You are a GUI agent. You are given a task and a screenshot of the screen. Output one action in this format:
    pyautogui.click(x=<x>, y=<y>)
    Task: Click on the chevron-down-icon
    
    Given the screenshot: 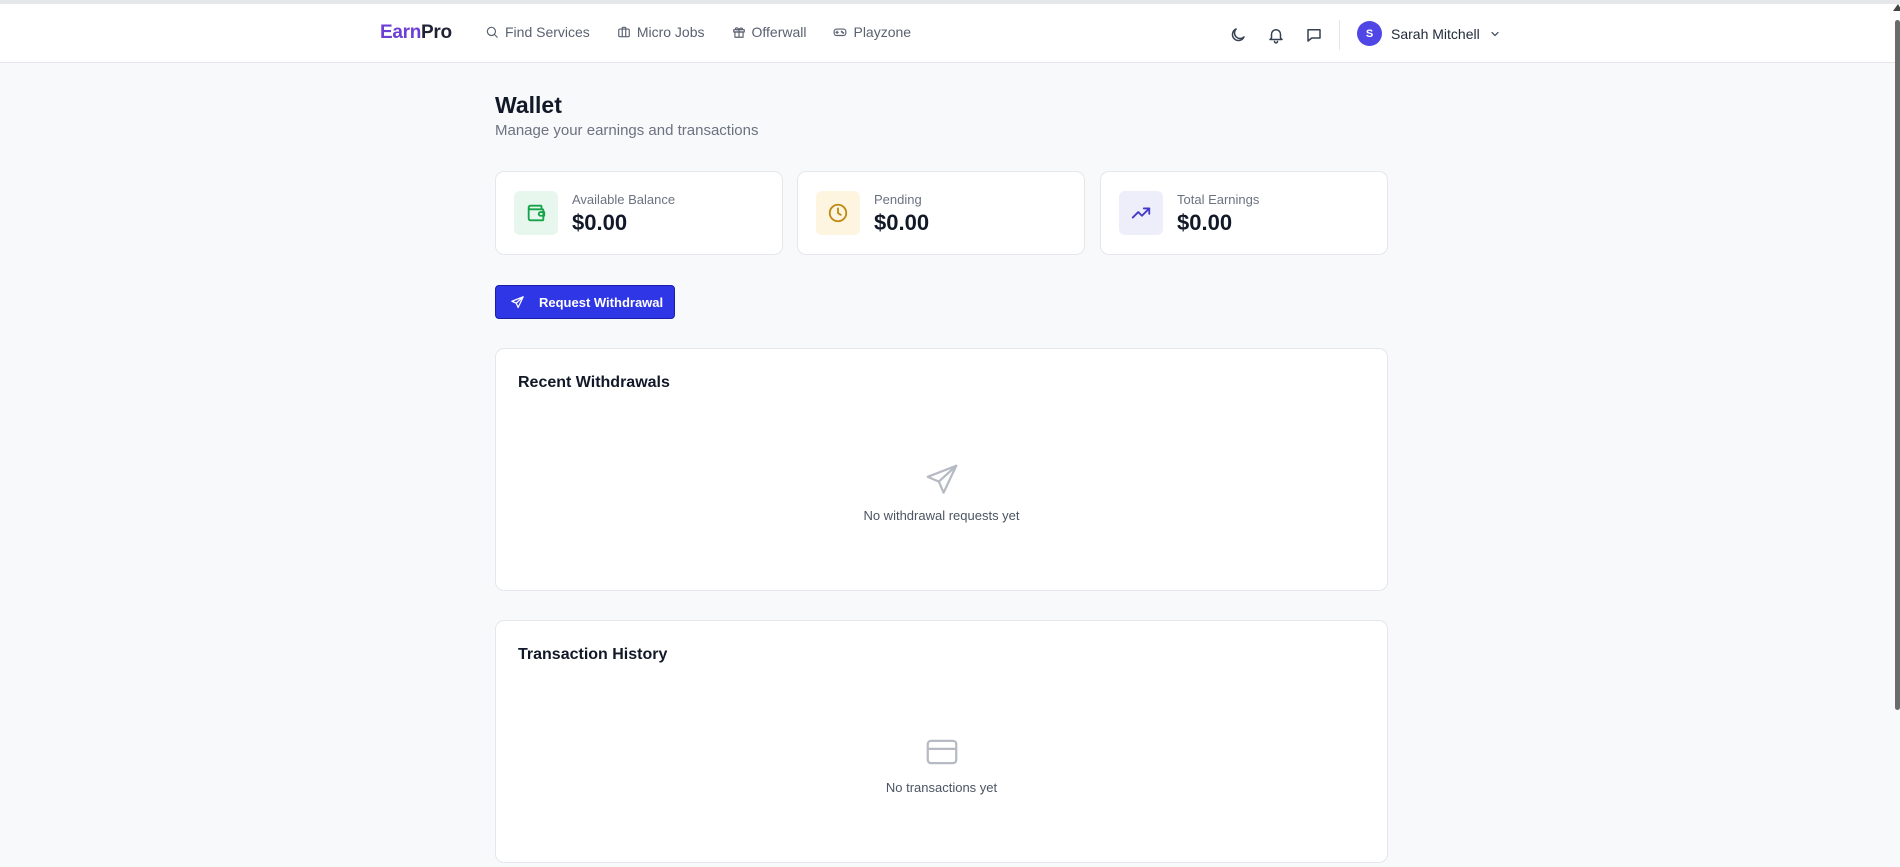 What is the action you would take?
    pyautogui.click(x=1495, y=33)
    